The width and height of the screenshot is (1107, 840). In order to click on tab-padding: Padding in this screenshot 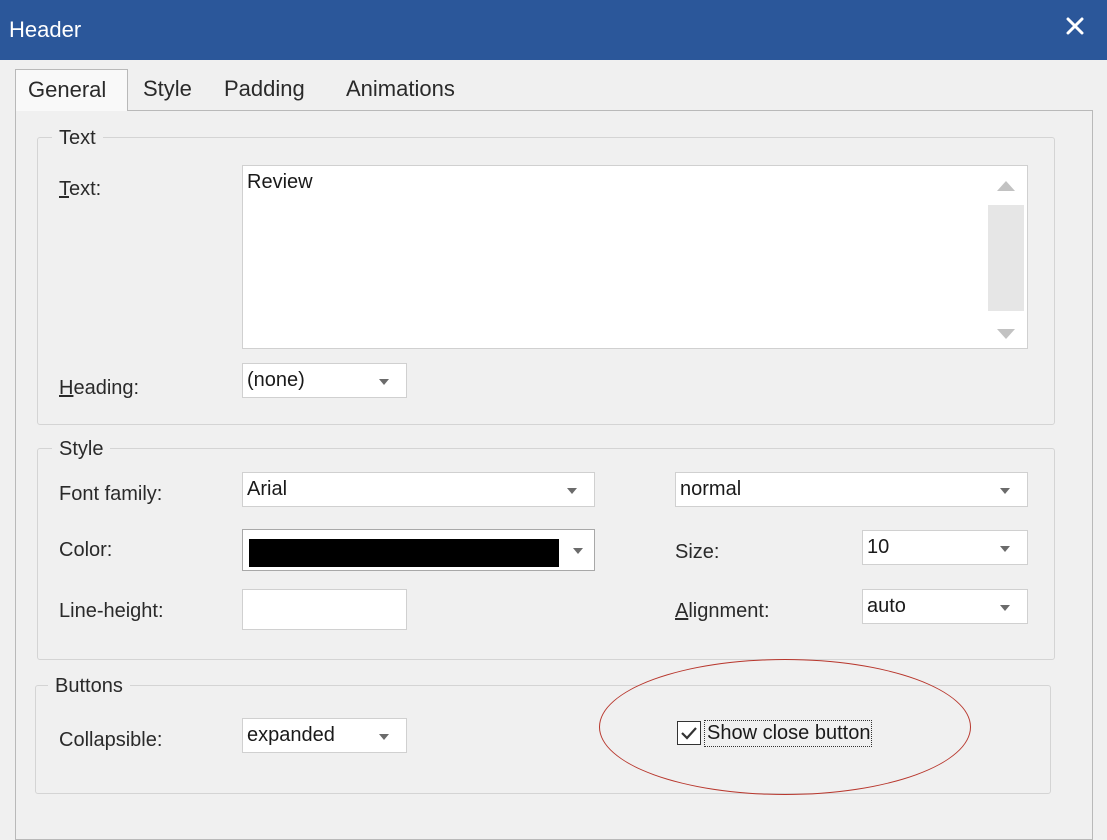, I will do `click(264, 89)`.